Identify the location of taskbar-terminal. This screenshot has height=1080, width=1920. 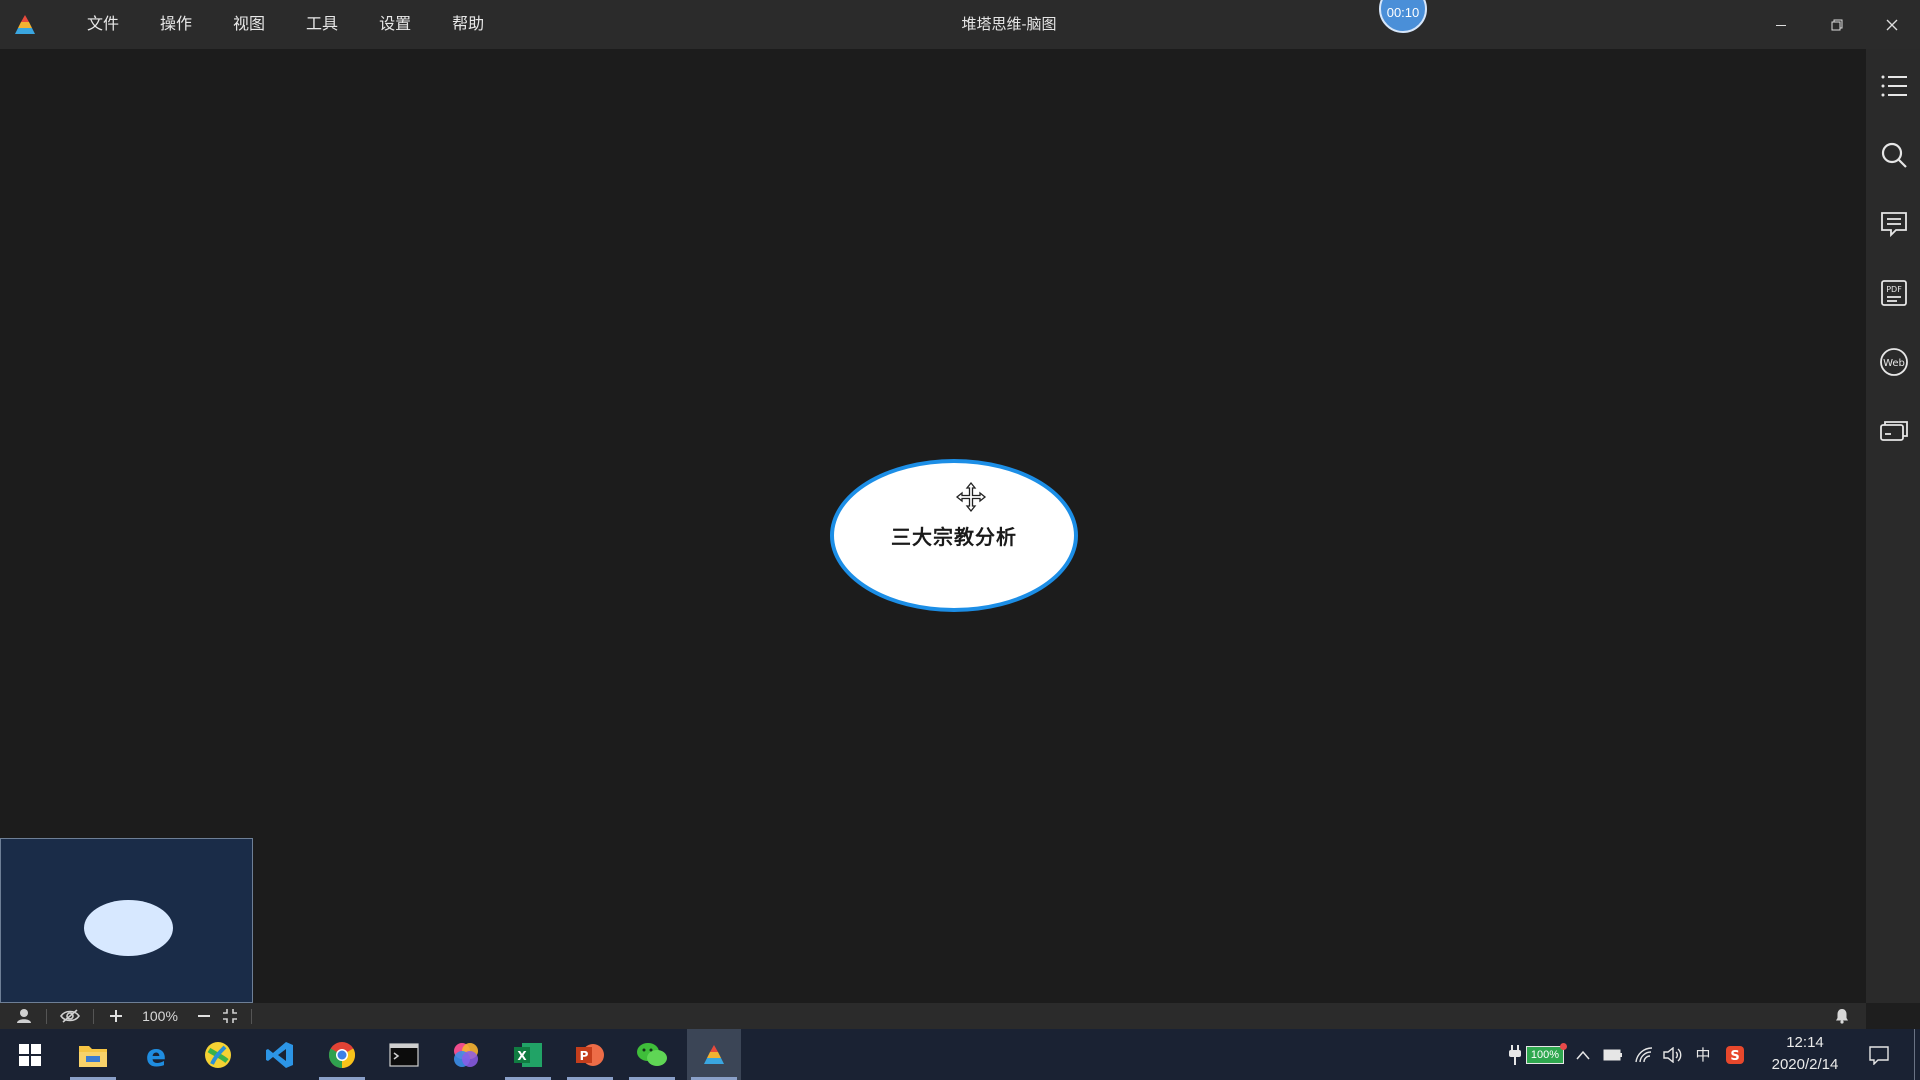
(404, 1054).